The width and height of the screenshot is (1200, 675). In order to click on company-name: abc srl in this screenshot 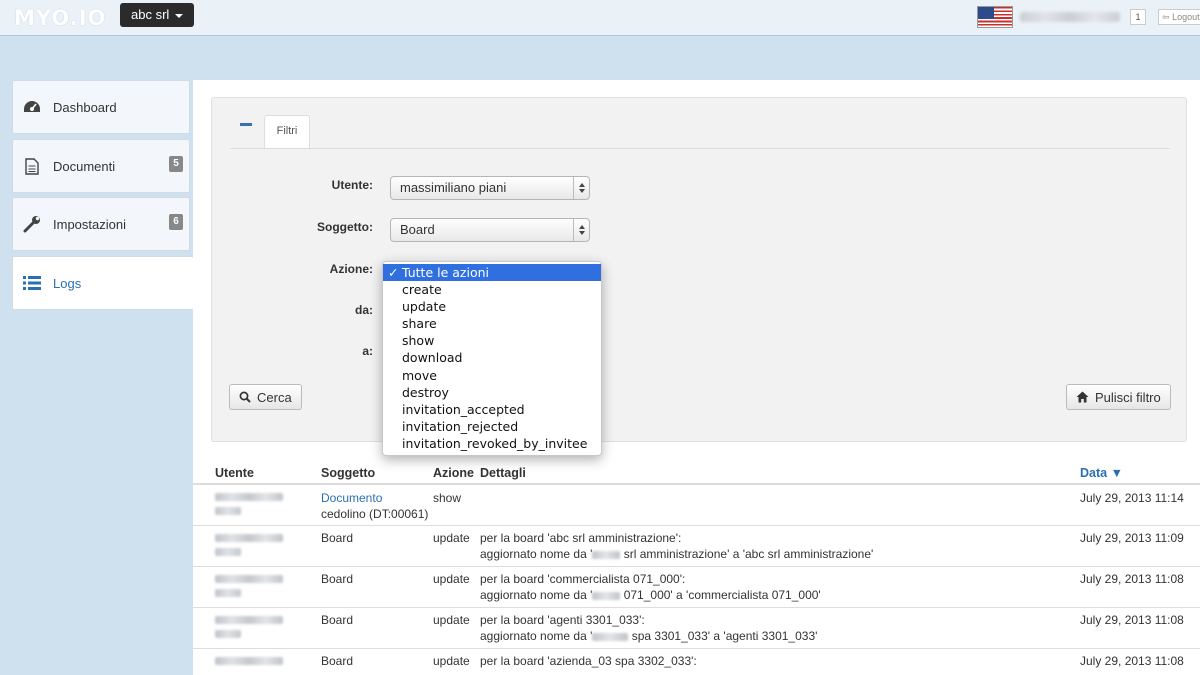, I will do `click(150, 14)`.